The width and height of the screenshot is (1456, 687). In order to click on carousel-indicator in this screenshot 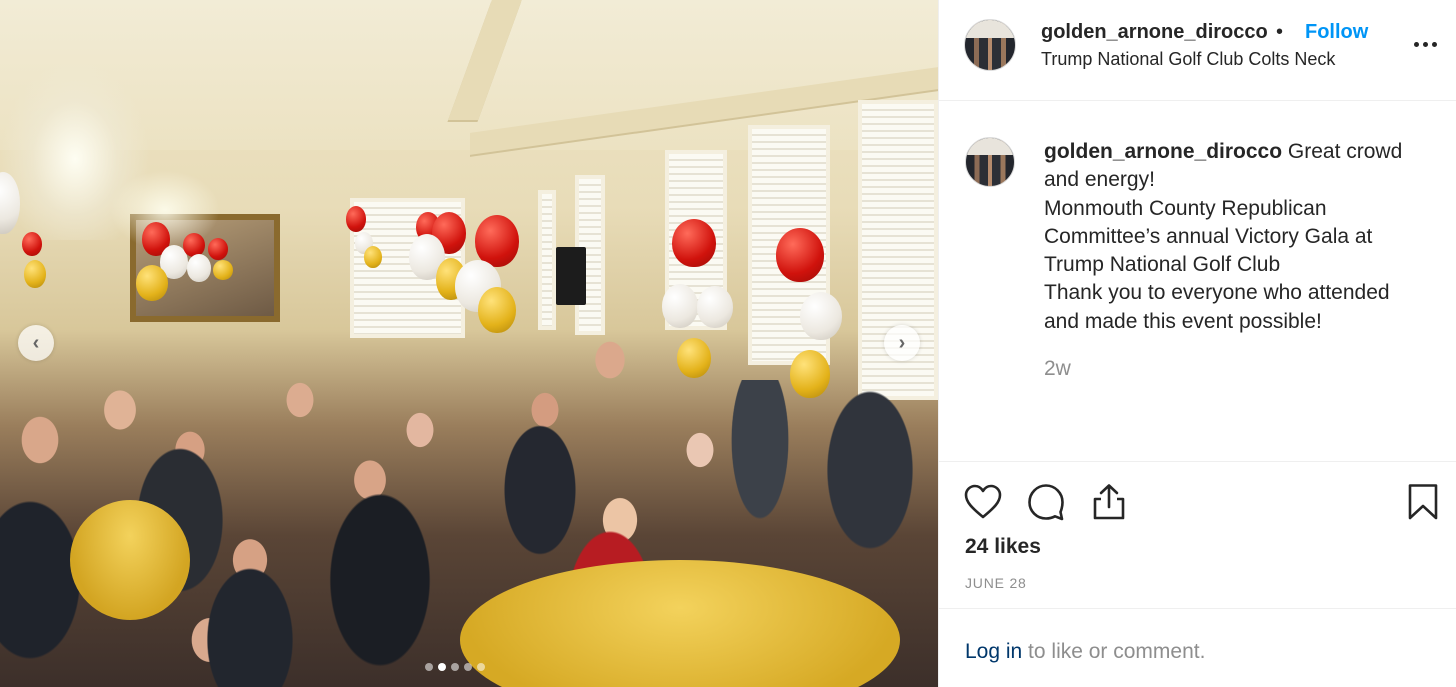, I will do `click(455, 667)`.